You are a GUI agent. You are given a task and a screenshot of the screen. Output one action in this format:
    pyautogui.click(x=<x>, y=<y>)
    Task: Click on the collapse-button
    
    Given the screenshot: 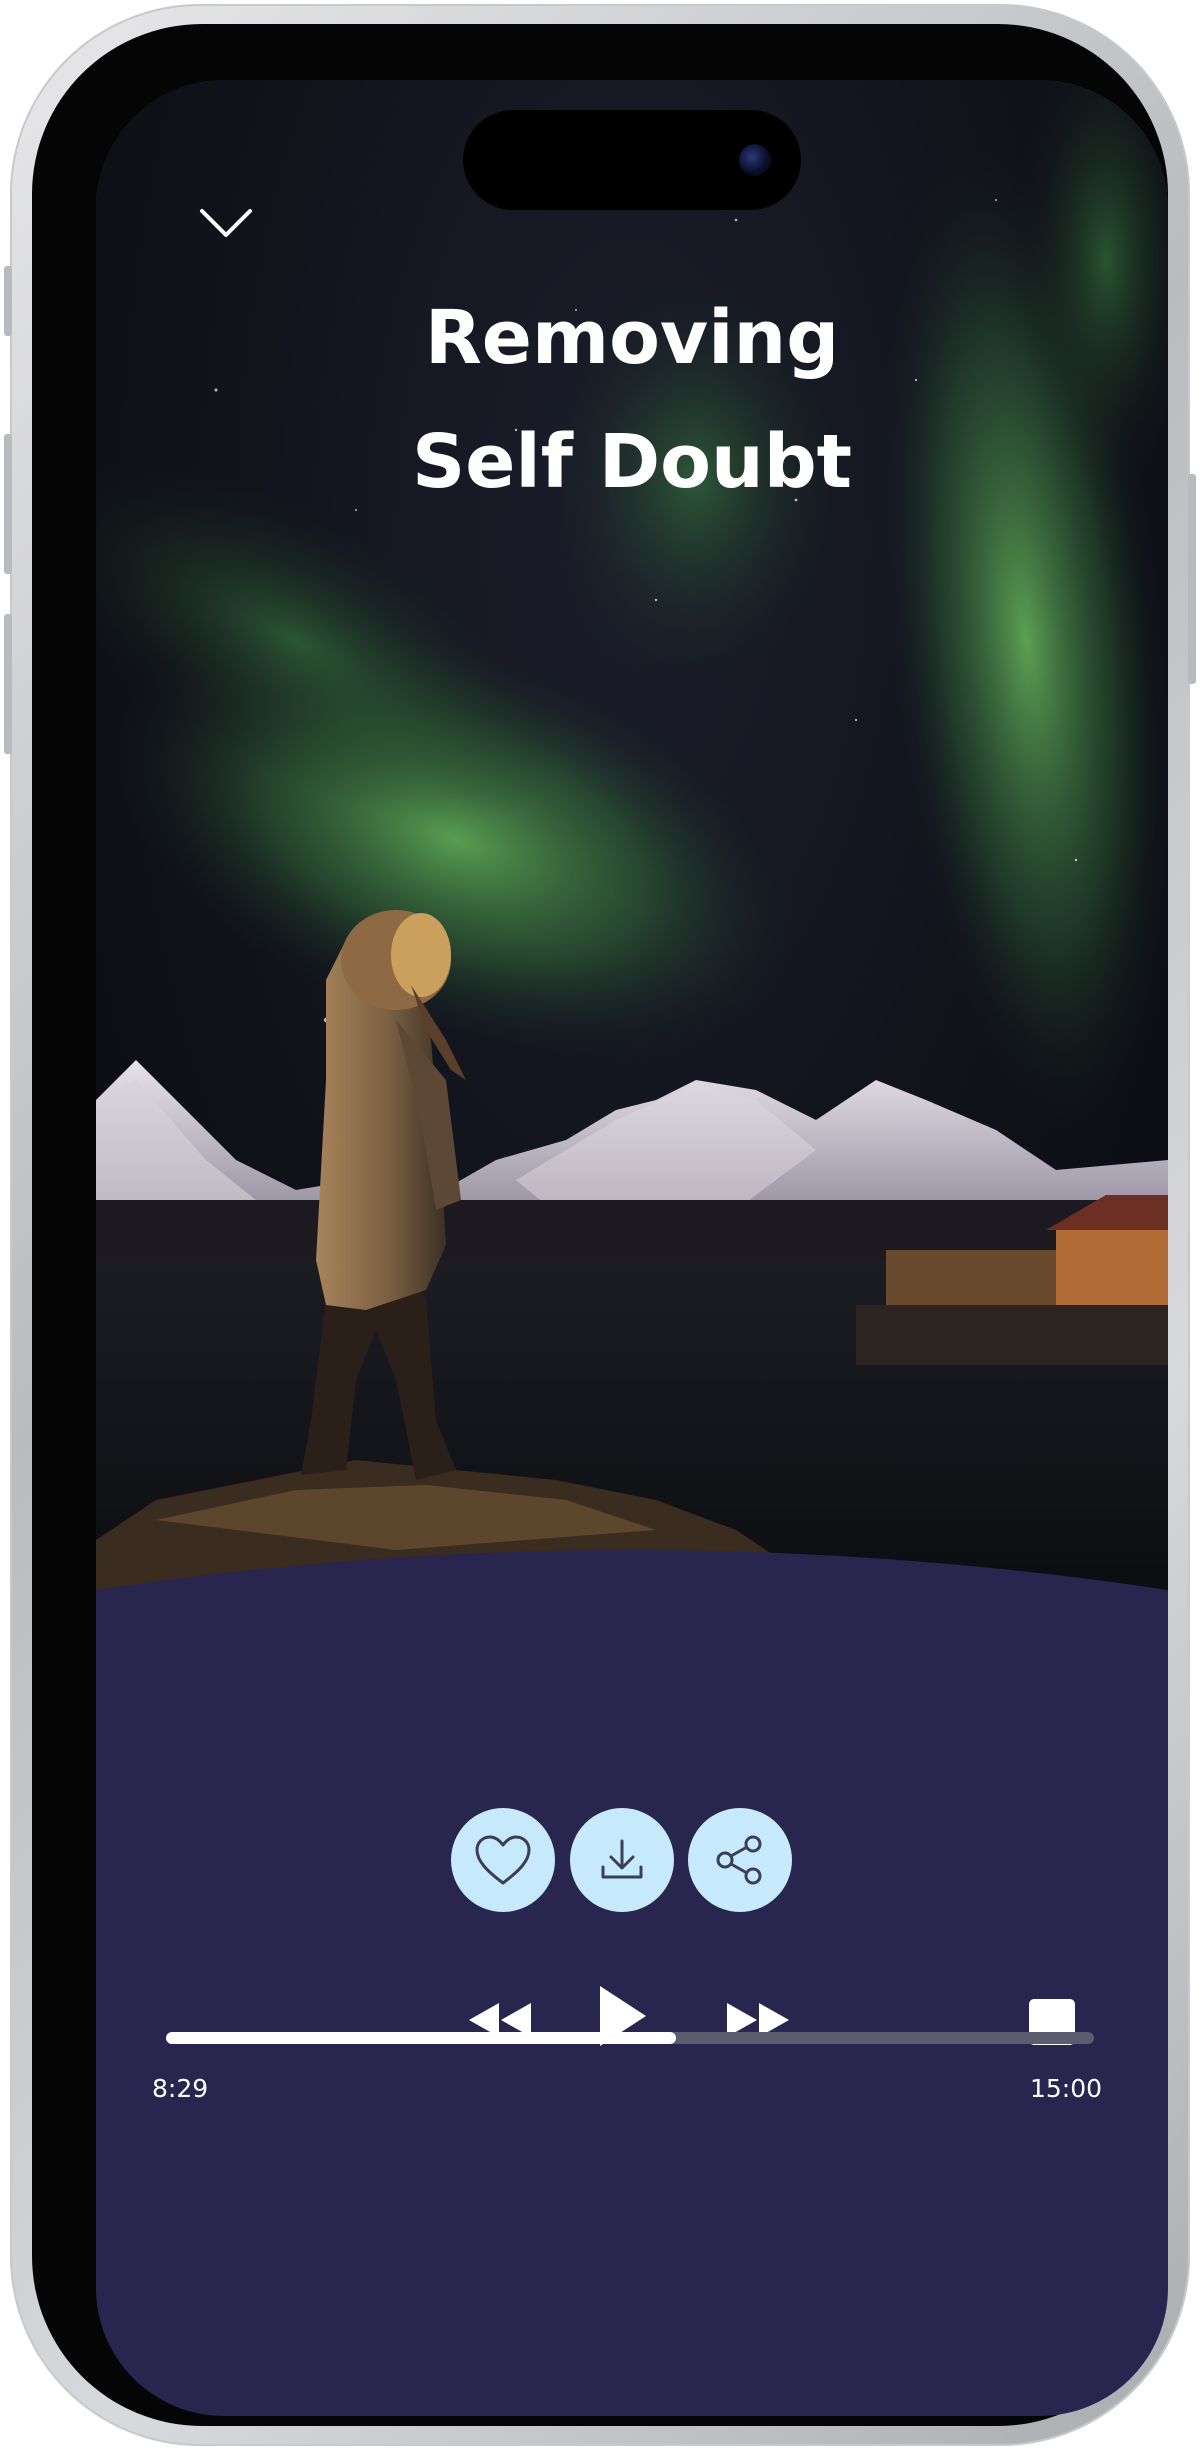 What is the action you would take?
    pyautogui.click(x=226, y=223)
    